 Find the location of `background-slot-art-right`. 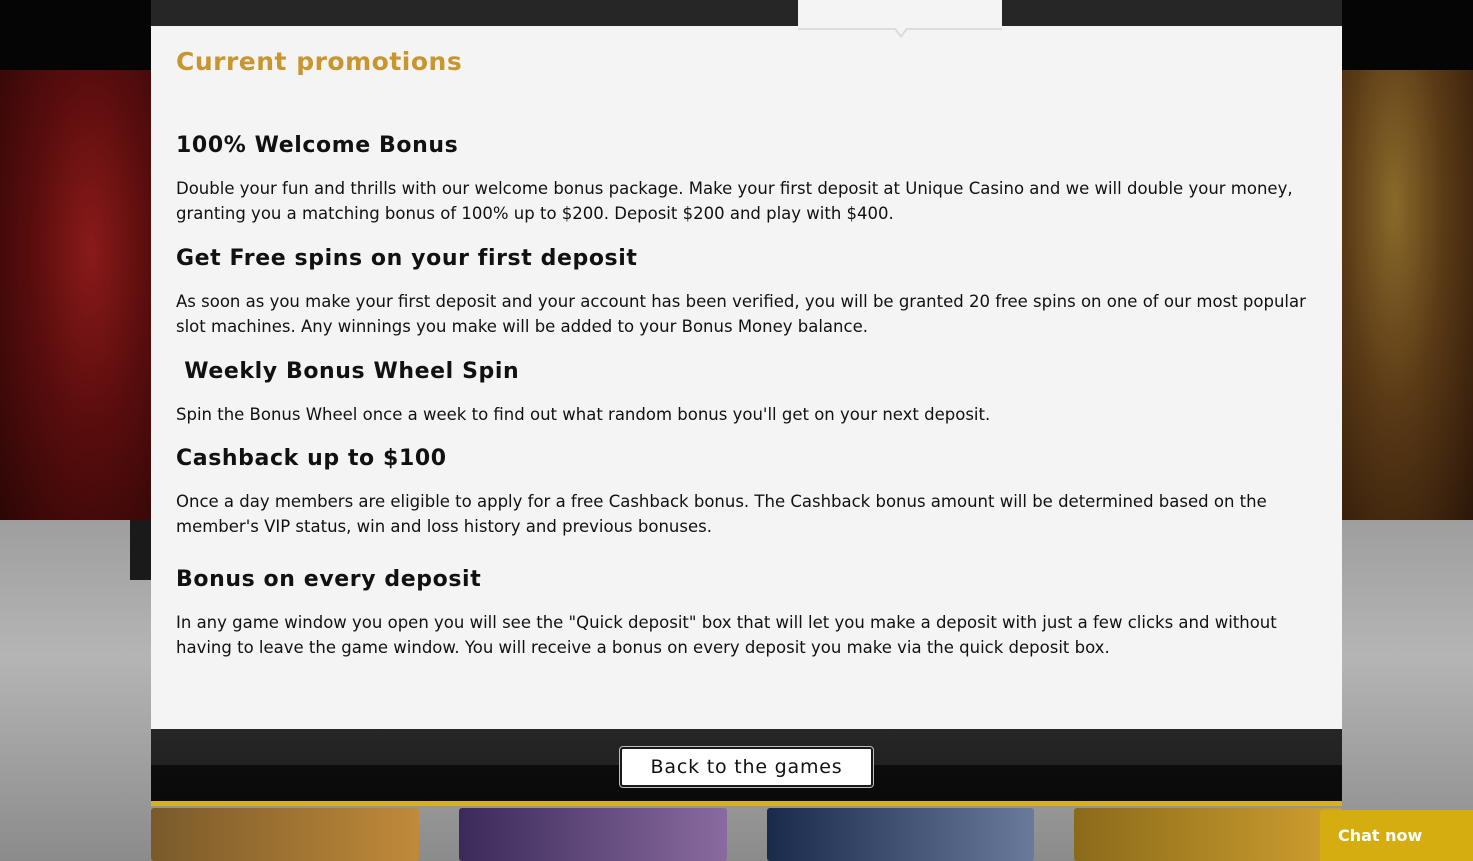

background-slot-art-right is located at coordinates (1407, 295).